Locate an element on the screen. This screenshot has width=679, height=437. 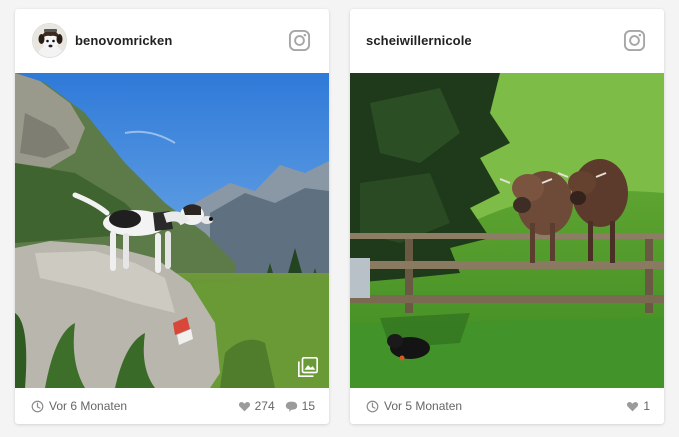
gallery-icon is located at coordinates (308, 367).